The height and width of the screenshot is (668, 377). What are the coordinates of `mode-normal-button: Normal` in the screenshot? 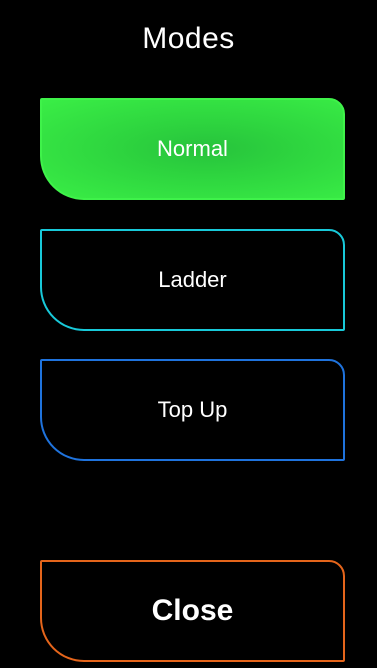 It's located at (192, 149).